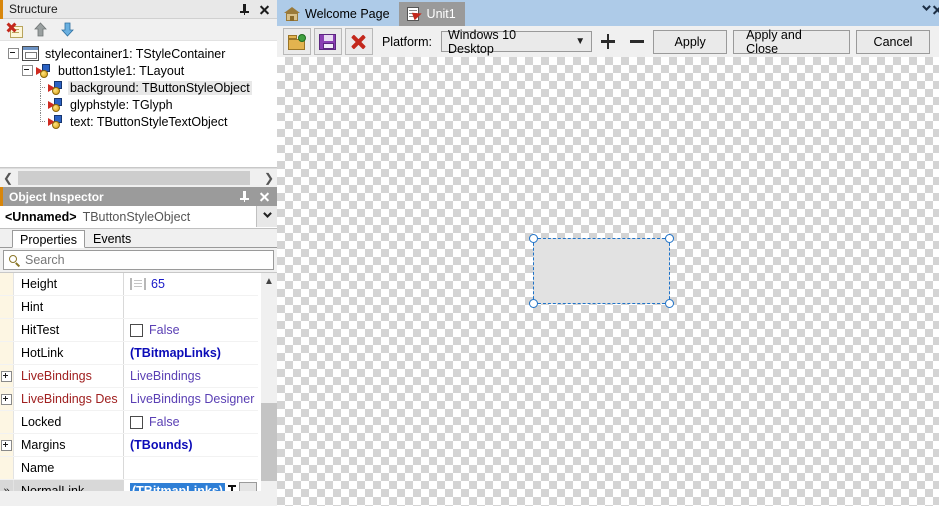 This screenshot has height=506, width=939. Describe the element at coordinates (580, 41) in the screenshot. I see `chevron-down-icon: ▼` at that location.